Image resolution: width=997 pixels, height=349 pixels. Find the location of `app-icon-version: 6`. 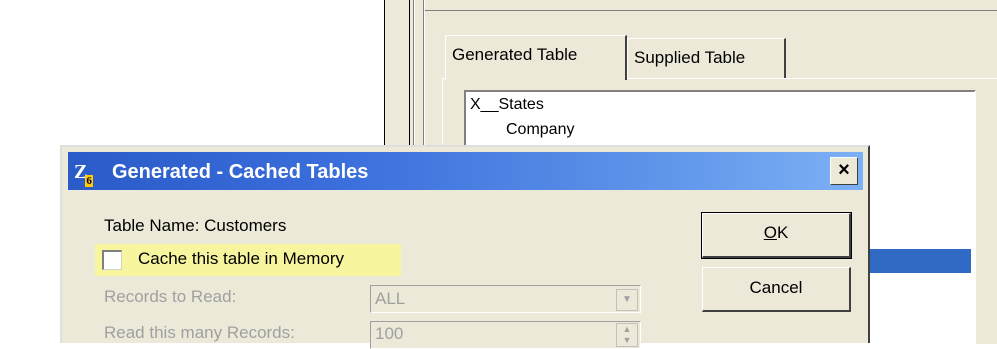

app-icon-version: 6 is located at coordinates (89, 181).